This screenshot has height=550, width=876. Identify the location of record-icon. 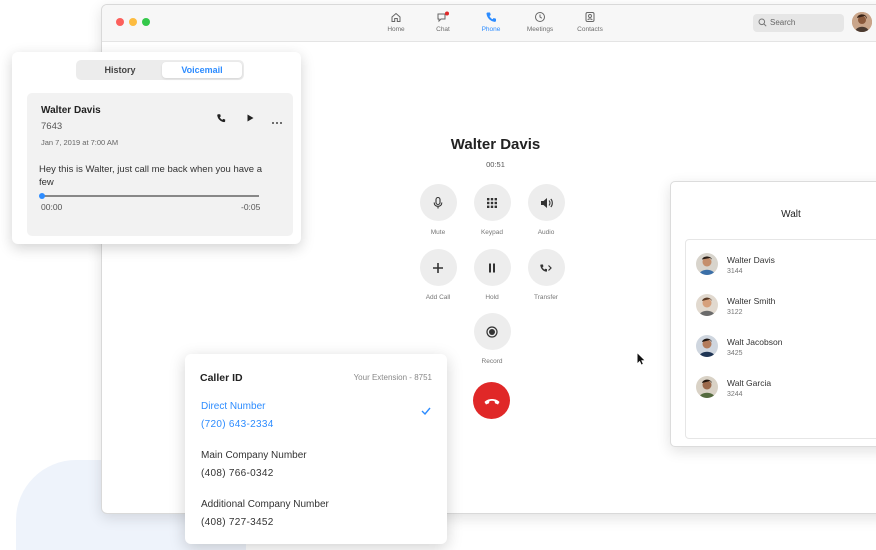
(492, 331).